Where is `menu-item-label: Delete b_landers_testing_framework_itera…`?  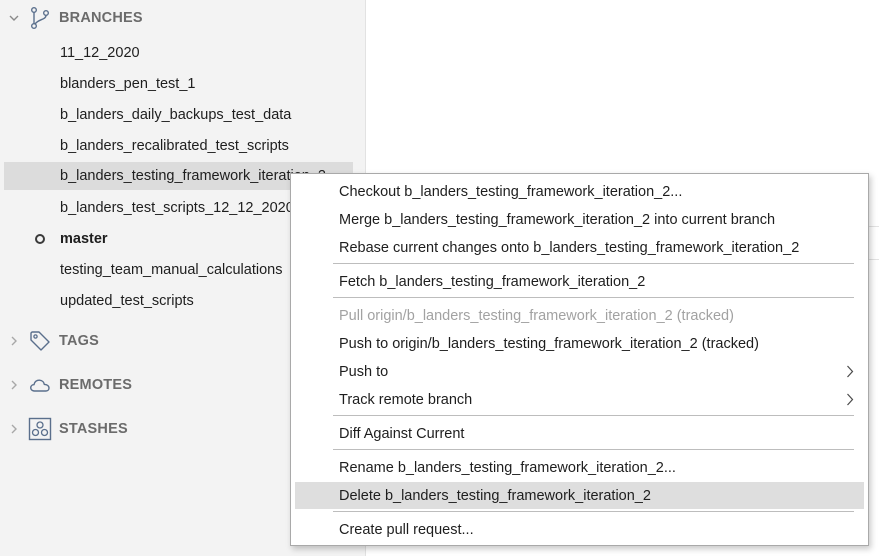 menu-item-label: Delete b_landers_testing_framework_itera… is located at coordinates (495, 495).